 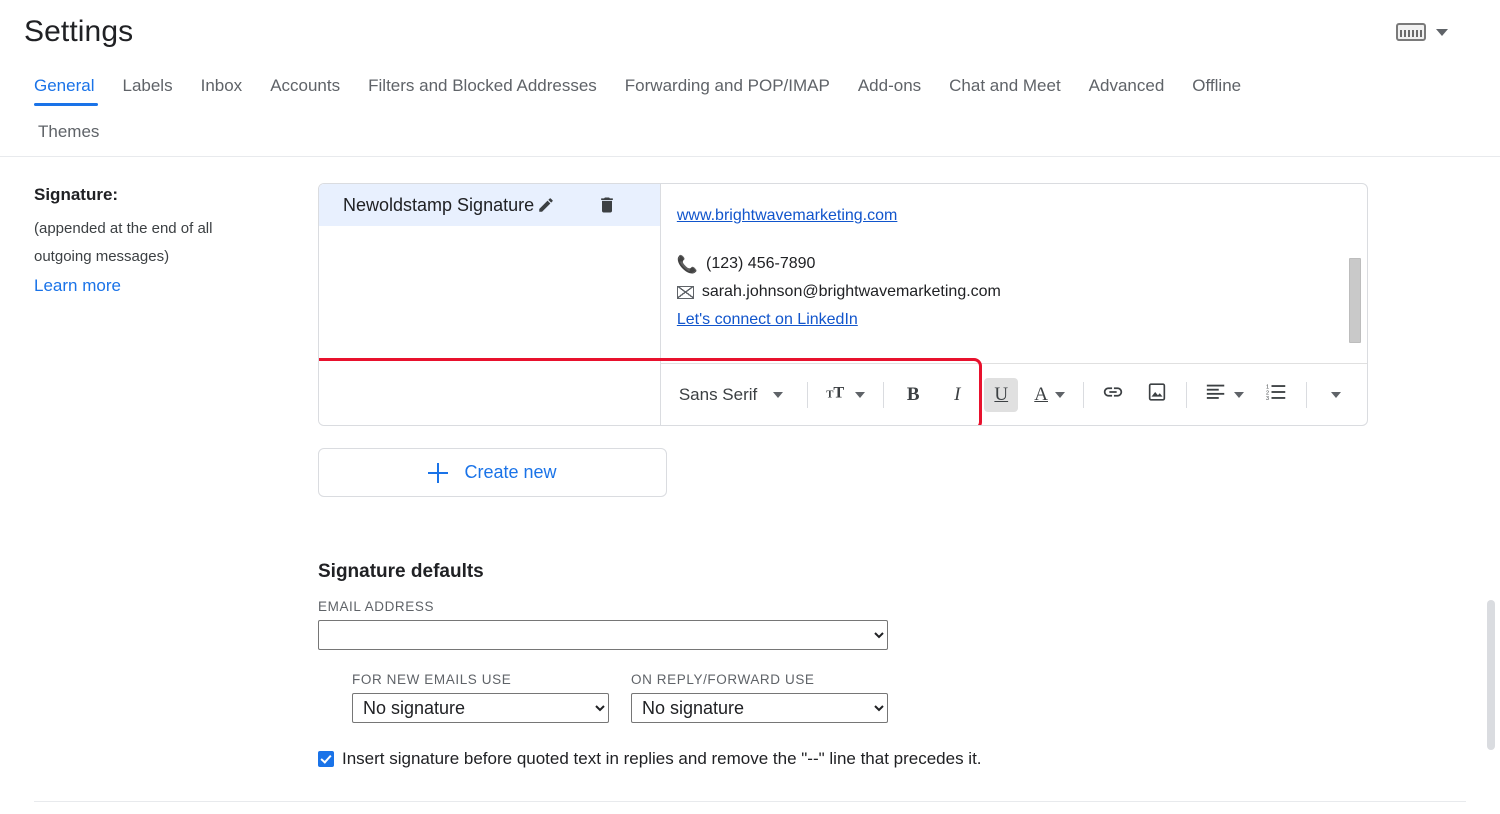 I want to click on tab-offline: Offline, so click(x=1216, y=88).